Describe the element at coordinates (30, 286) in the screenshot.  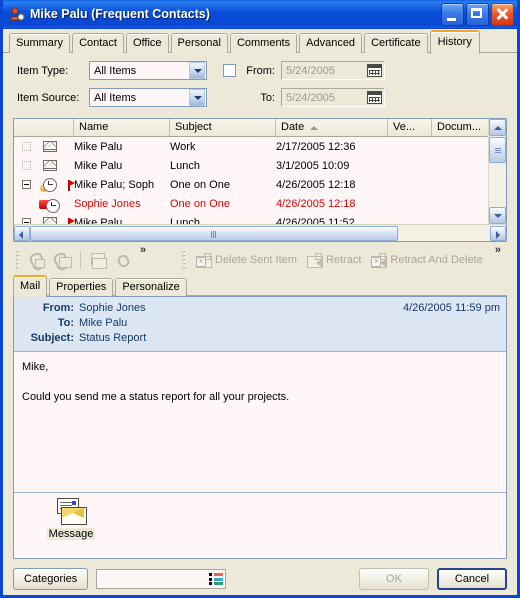
I see `tab-mail: Mail` at that location.